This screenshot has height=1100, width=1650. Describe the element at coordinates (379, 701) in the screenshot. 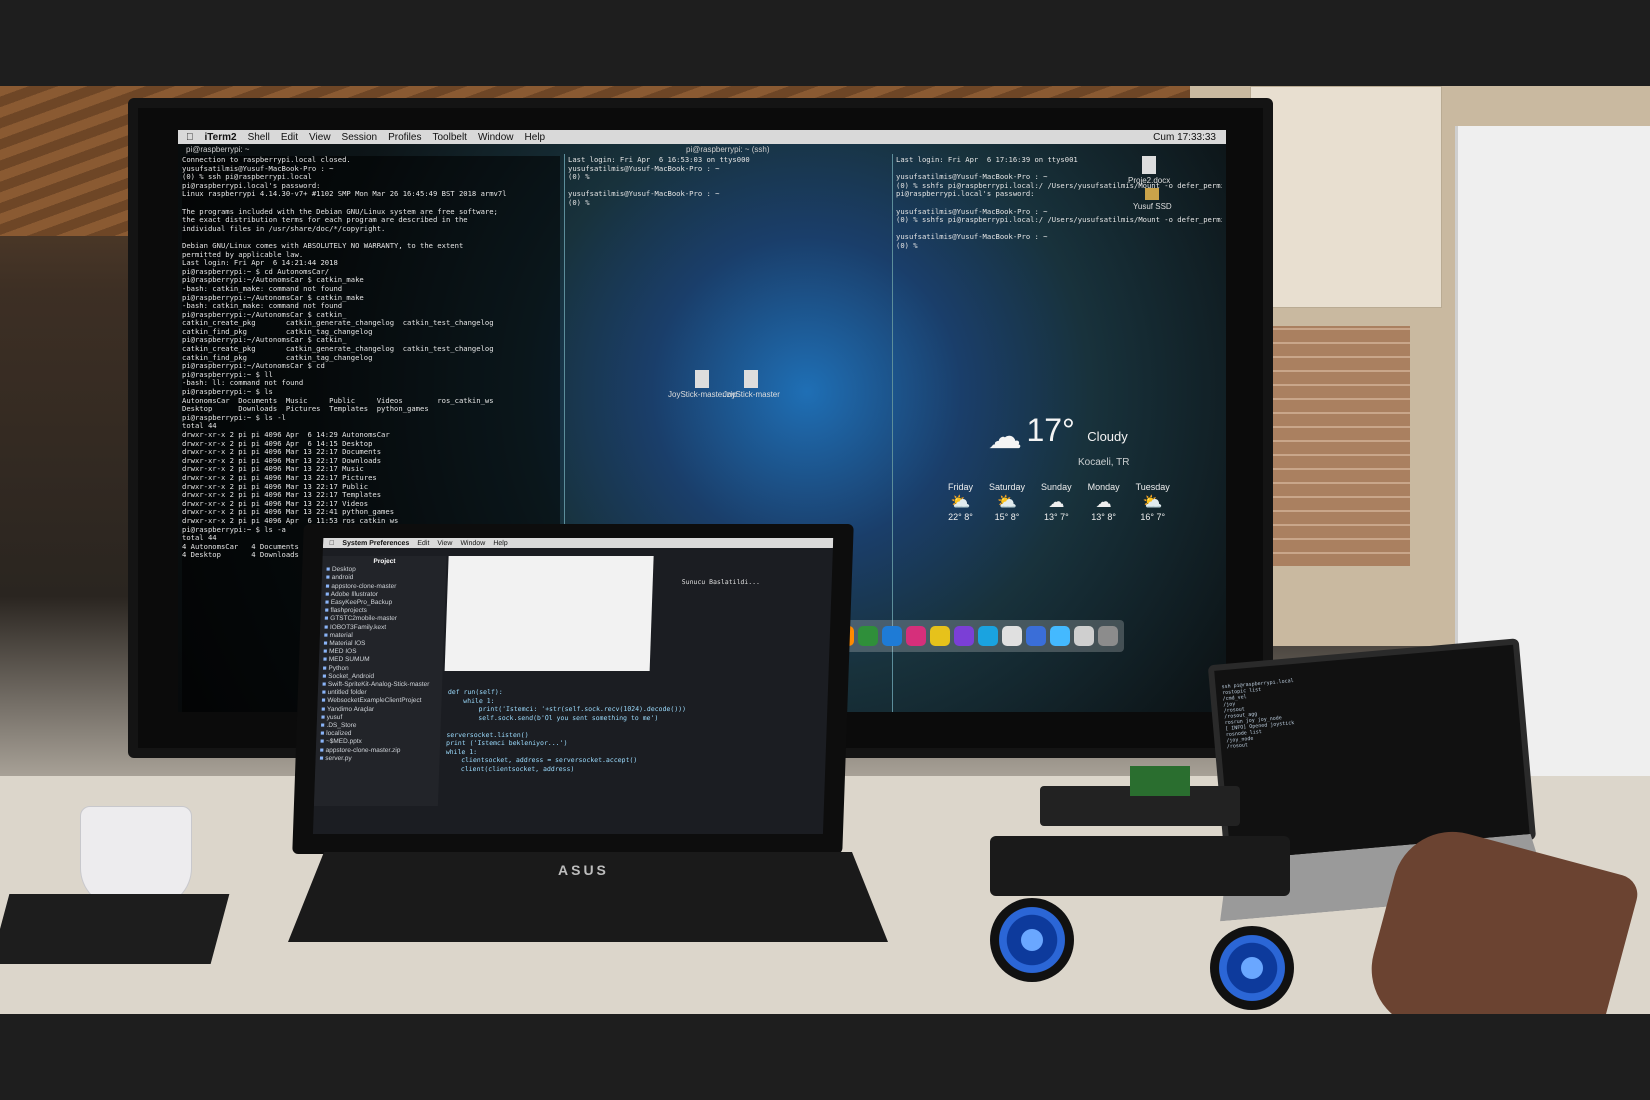

I see `sidebar-item: ■ WebsocketExampleClientProject` at that location.